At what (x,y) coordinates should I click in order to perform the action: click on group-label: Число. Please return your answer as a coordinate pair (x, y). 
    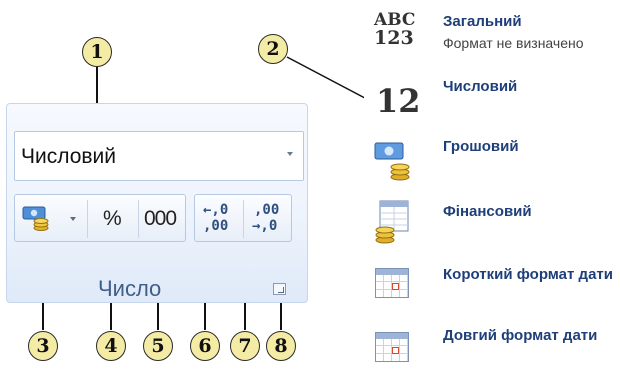
    Looking at the image, I should click on (130, 288).